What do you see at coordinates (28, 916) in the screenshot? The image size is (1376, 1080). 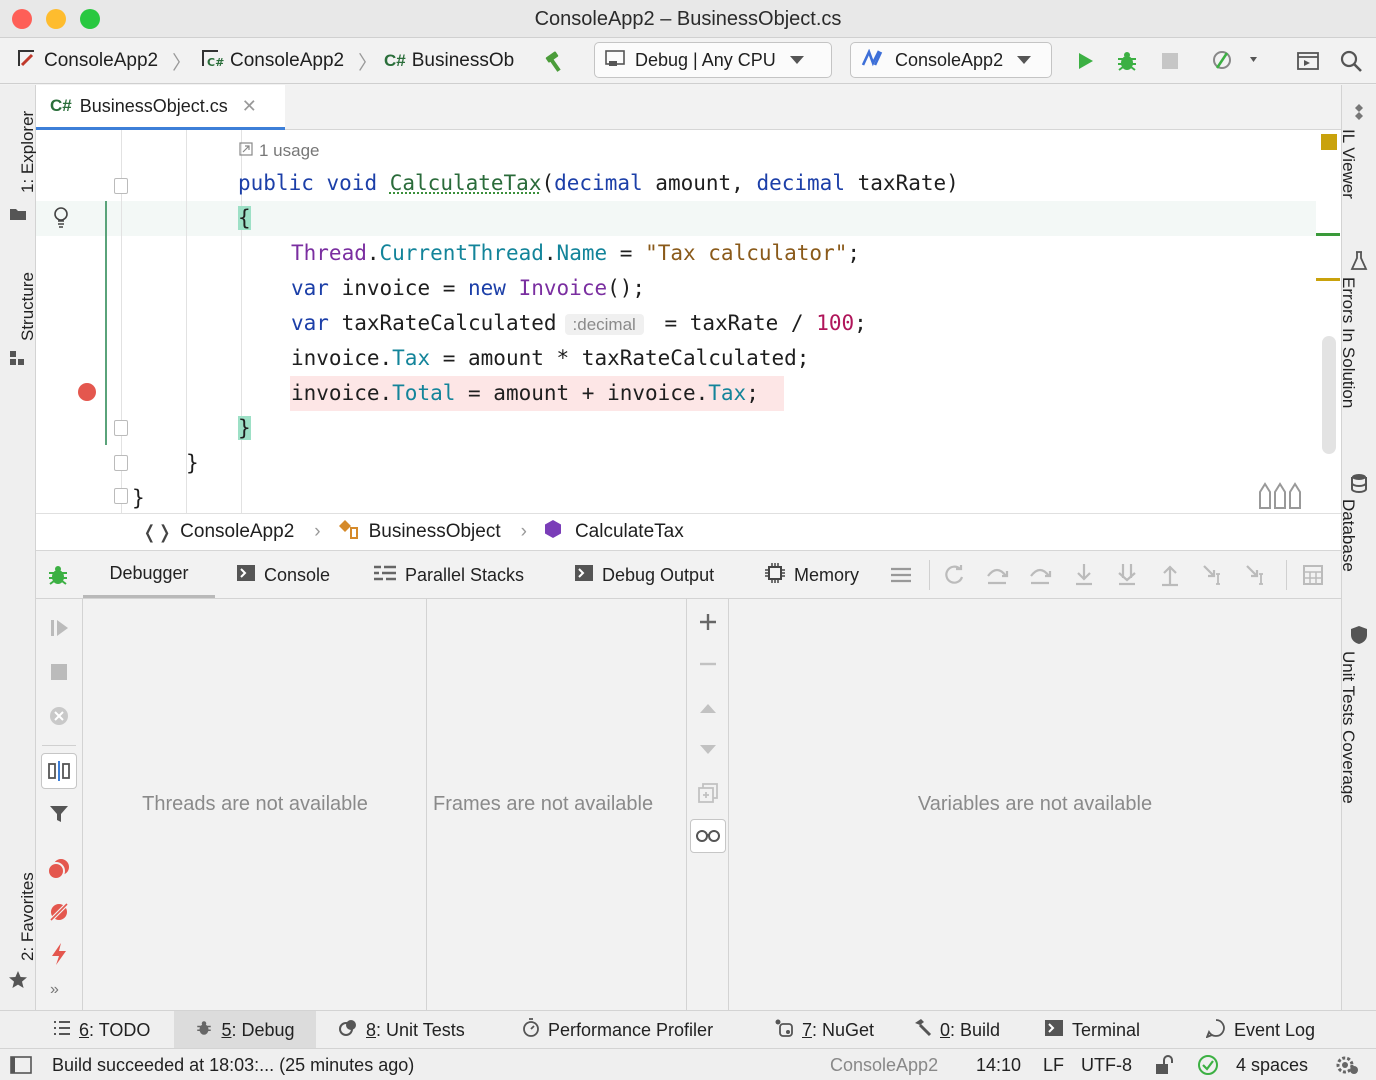 I see `favorites-tab: 2: Favorites` at bounding box center [28, 916].